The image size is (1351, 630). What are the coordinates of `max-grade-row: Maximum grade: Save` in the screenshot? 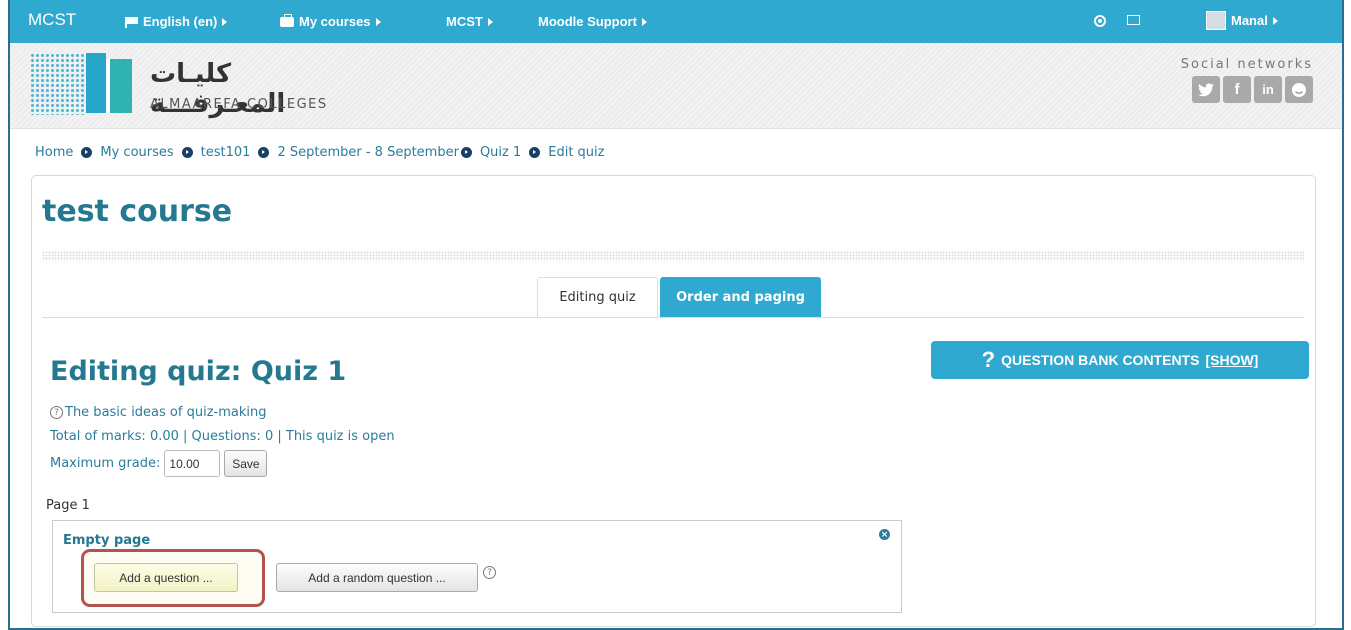 It's located at (159, 463).